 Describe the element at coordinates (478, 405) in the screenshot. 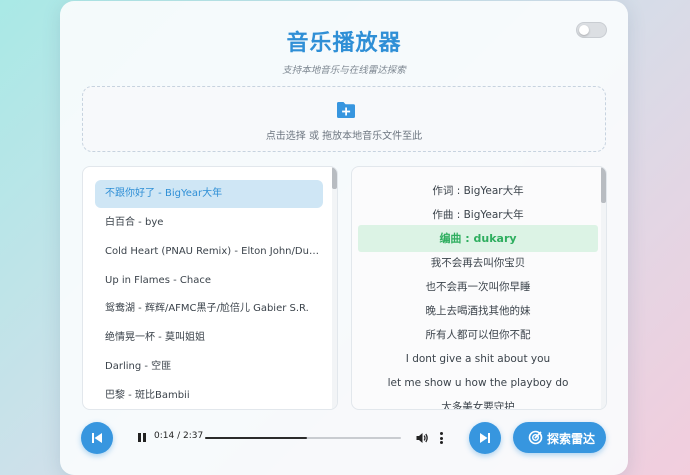

I see `lyric-line: 太多美女要守护` at that location.